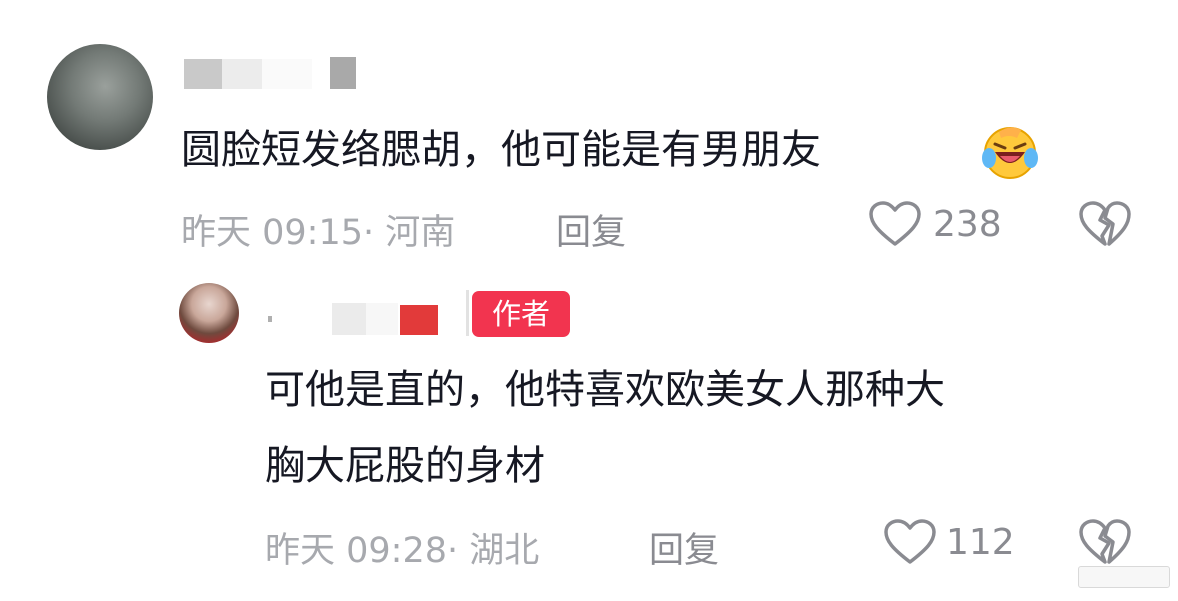 The height and width of the screenshot is (601, 1178). What do you see at coordinates (980, 542) in the screenshot?
I see `reply-like-count: 112` at bounding box center [980, 542].